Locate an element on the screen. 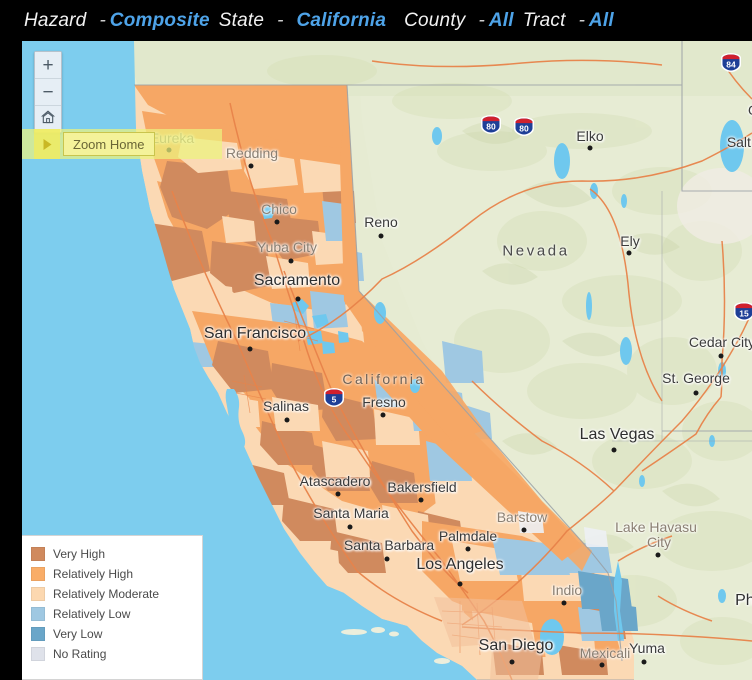 Image resolution: width=752 pixels, height=680 pixels. zoom-home-tooltip: Zoom Home is located at coordinates (109, 144).